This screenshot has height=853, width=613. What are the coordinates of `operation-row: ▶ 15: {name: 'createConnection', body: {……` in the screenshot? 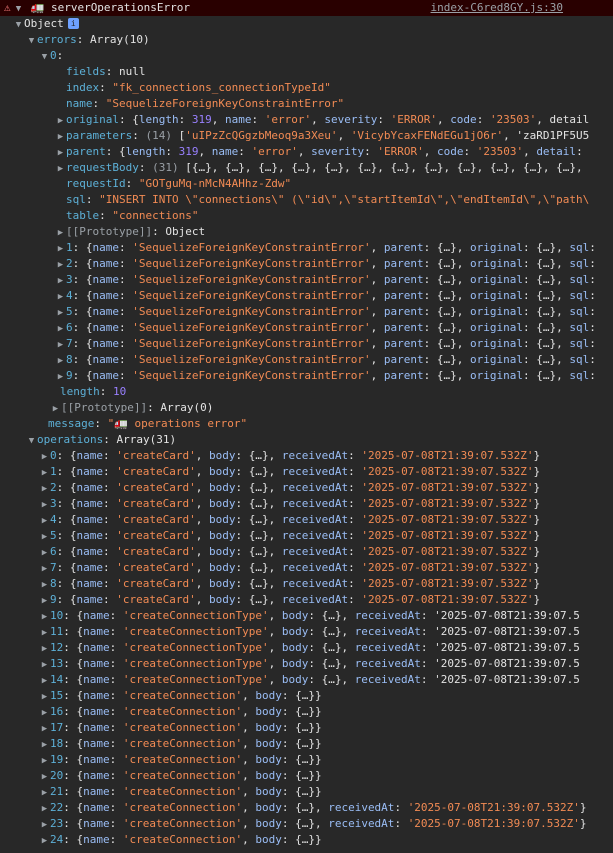 It's located at (306, 696).